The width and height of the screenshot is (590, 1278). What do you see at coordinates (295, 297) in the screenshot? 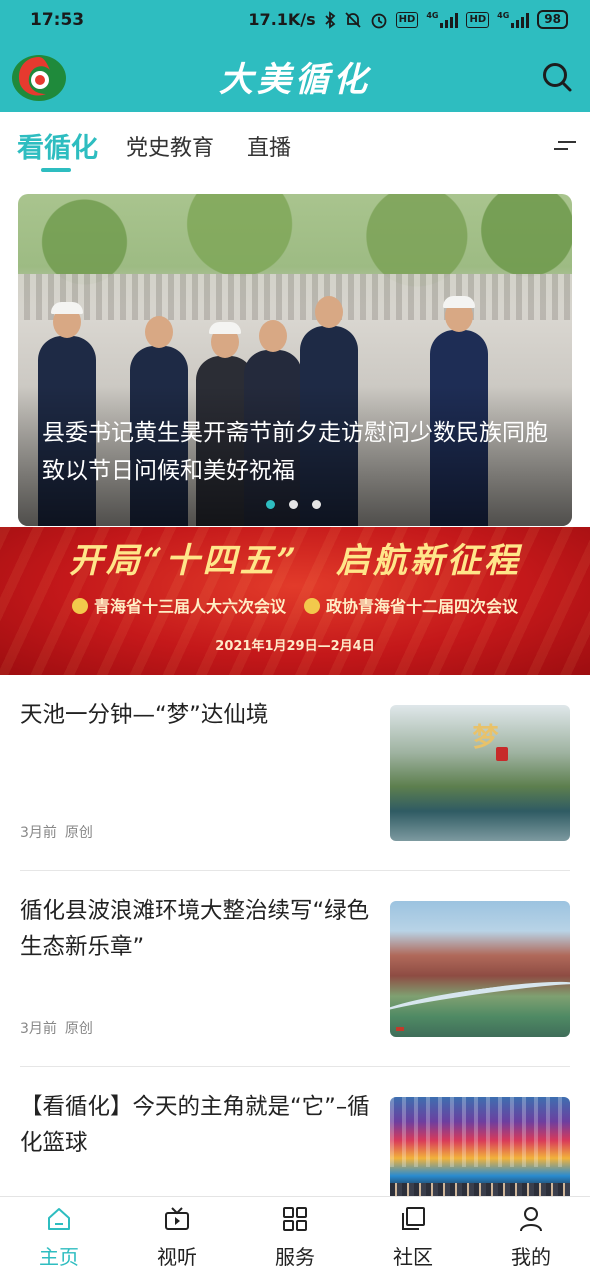
I see `hero-photo-fence` at bounding box center [295, 297].